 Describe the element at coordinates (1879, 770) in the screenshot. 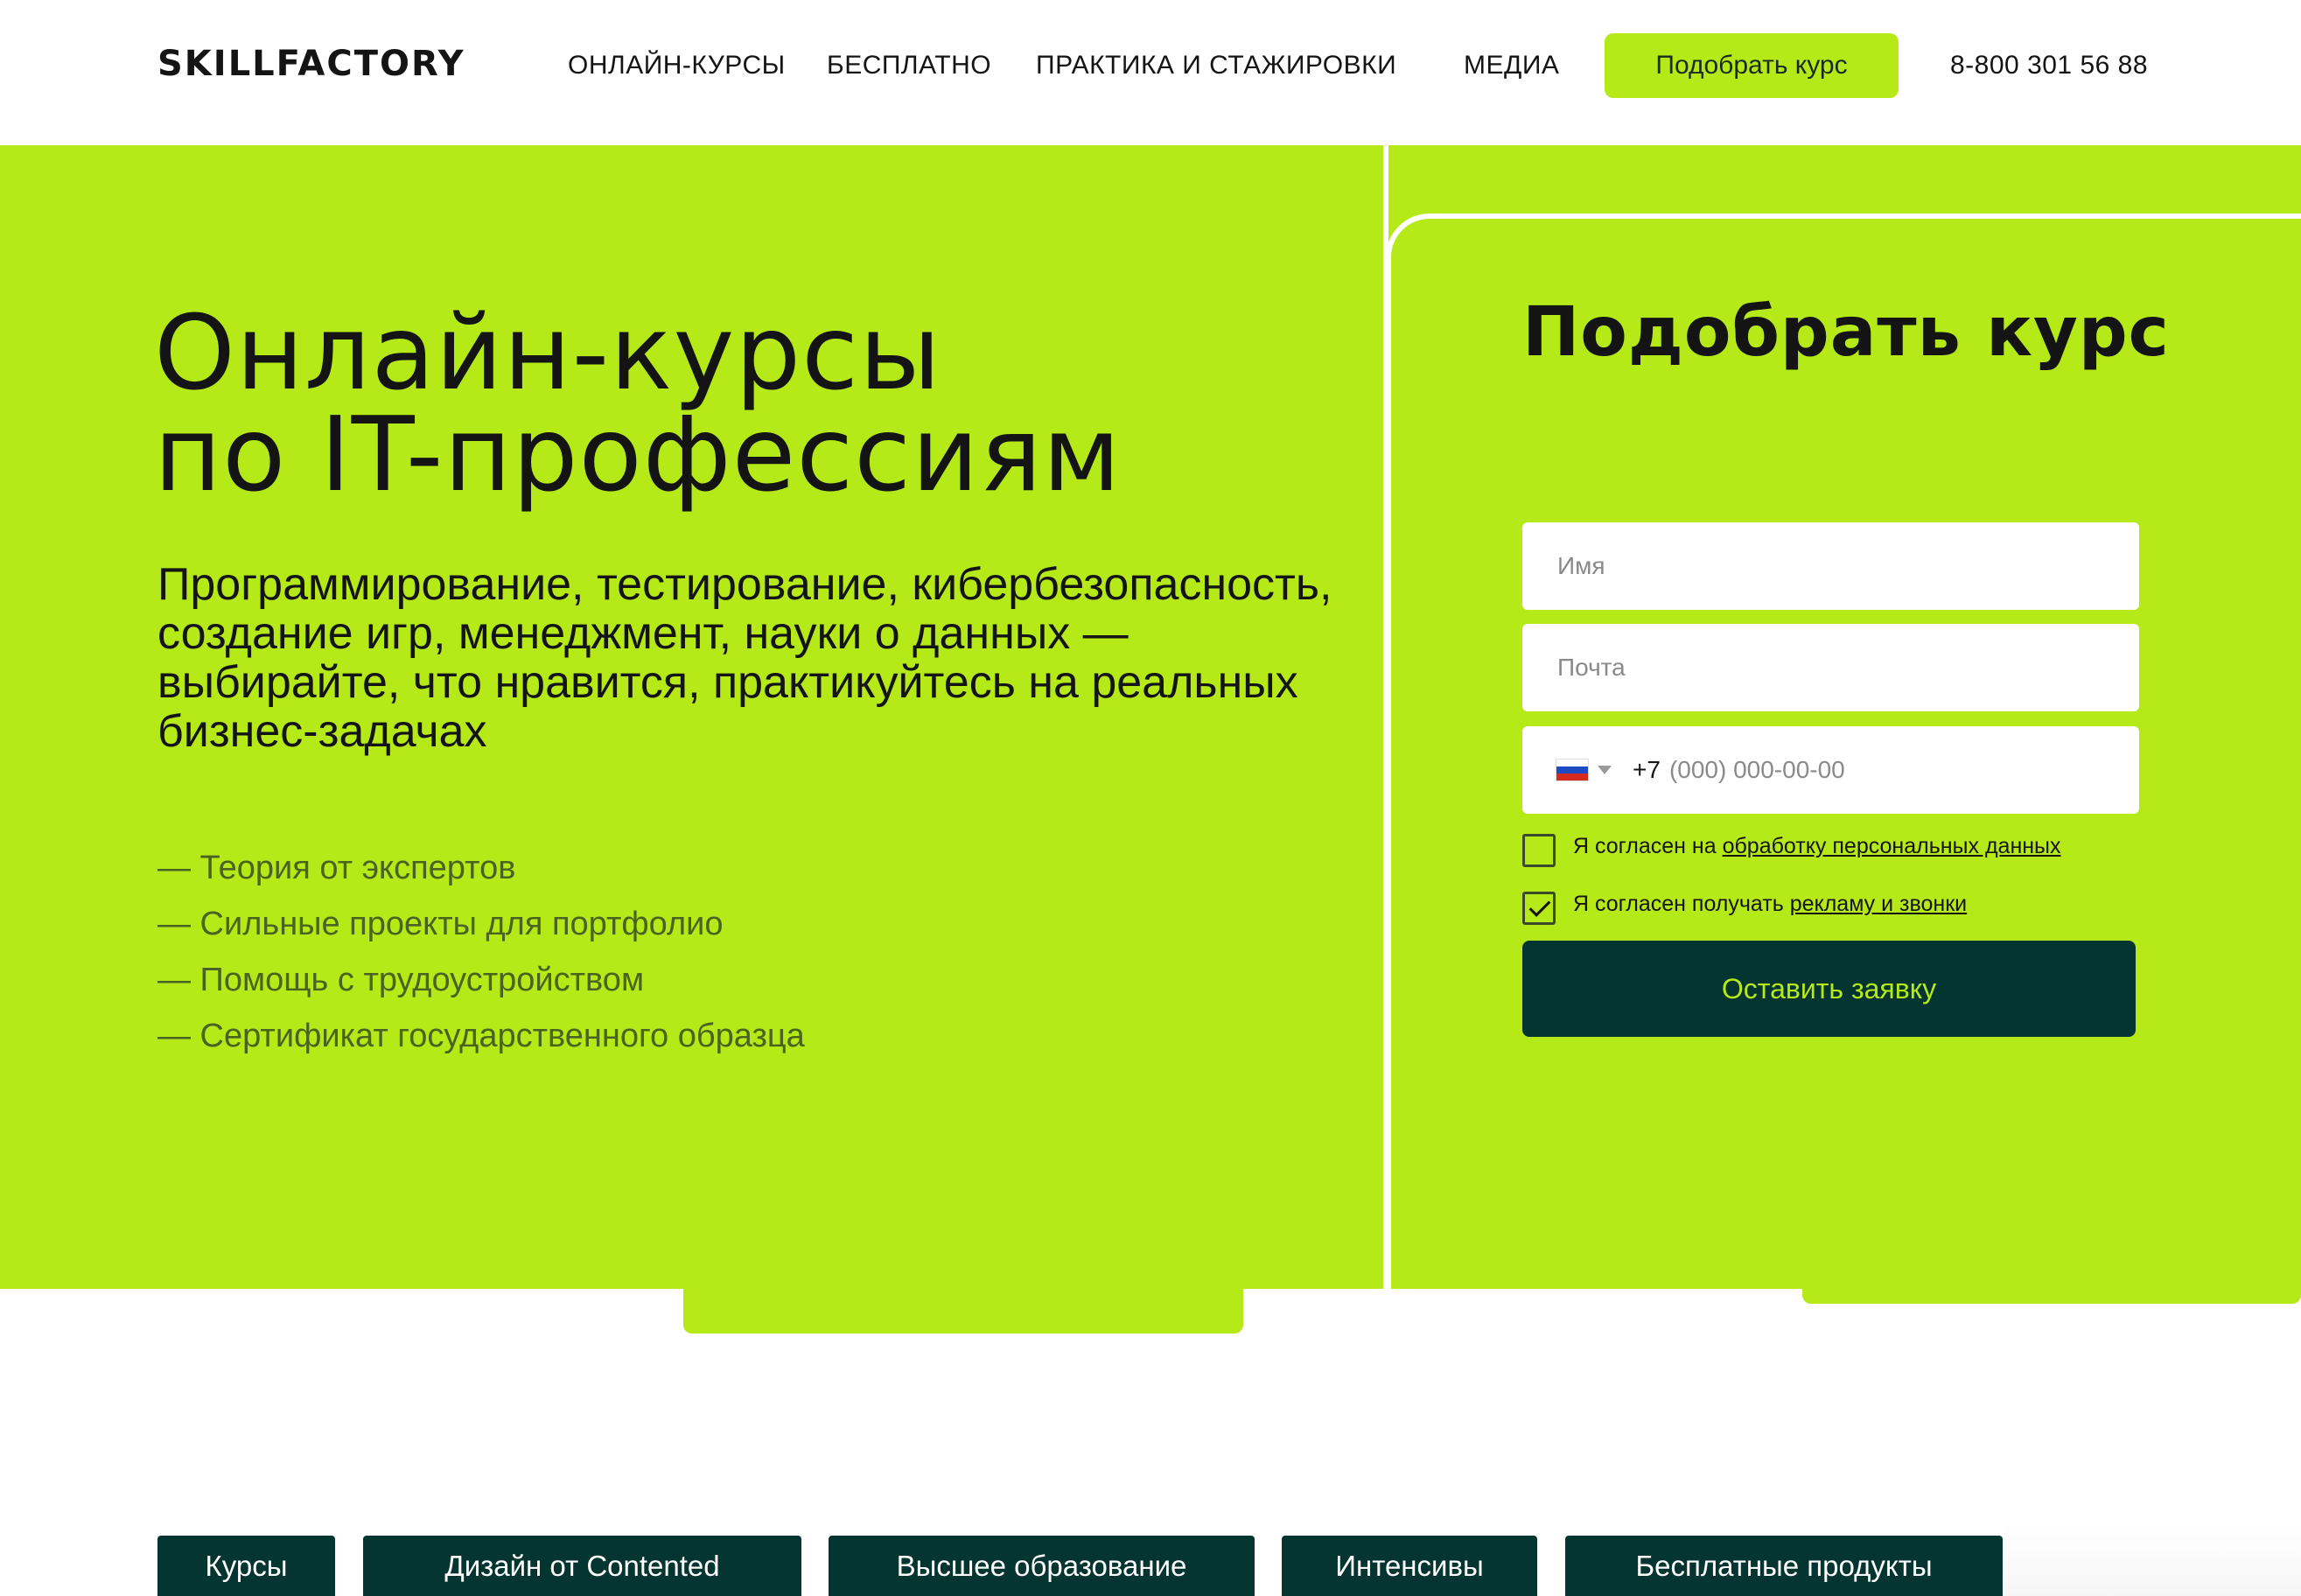

I see `phone-input` at that location.